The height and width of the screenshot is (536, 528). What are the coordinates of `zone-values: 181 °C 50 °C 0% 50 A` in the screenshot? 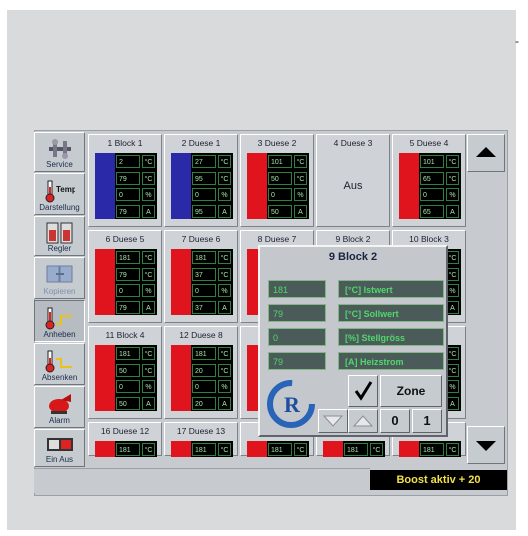 It's located at (136, 380).